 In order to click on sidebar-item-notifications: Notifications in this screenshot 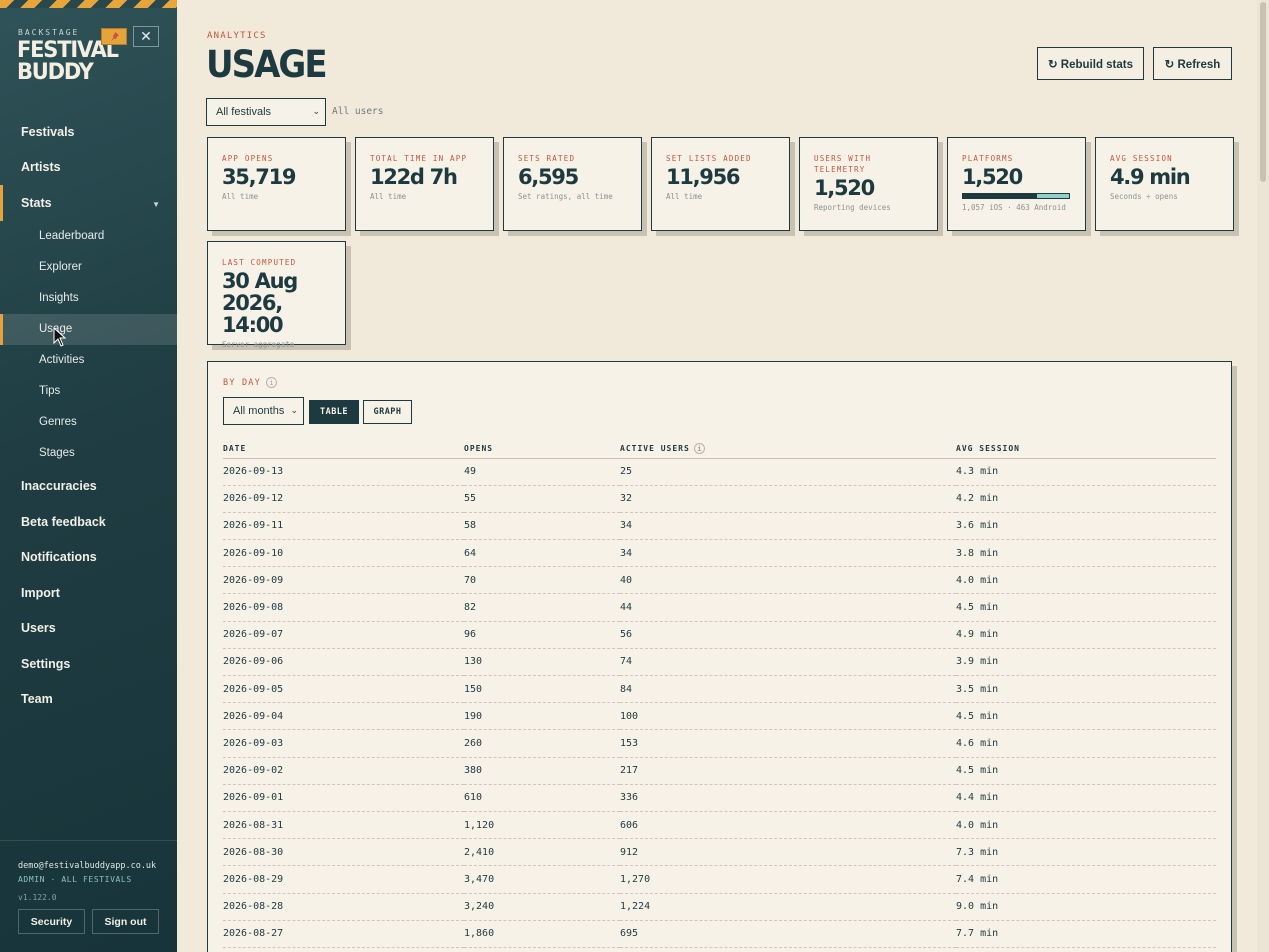, I will do `click(88, 558)`.